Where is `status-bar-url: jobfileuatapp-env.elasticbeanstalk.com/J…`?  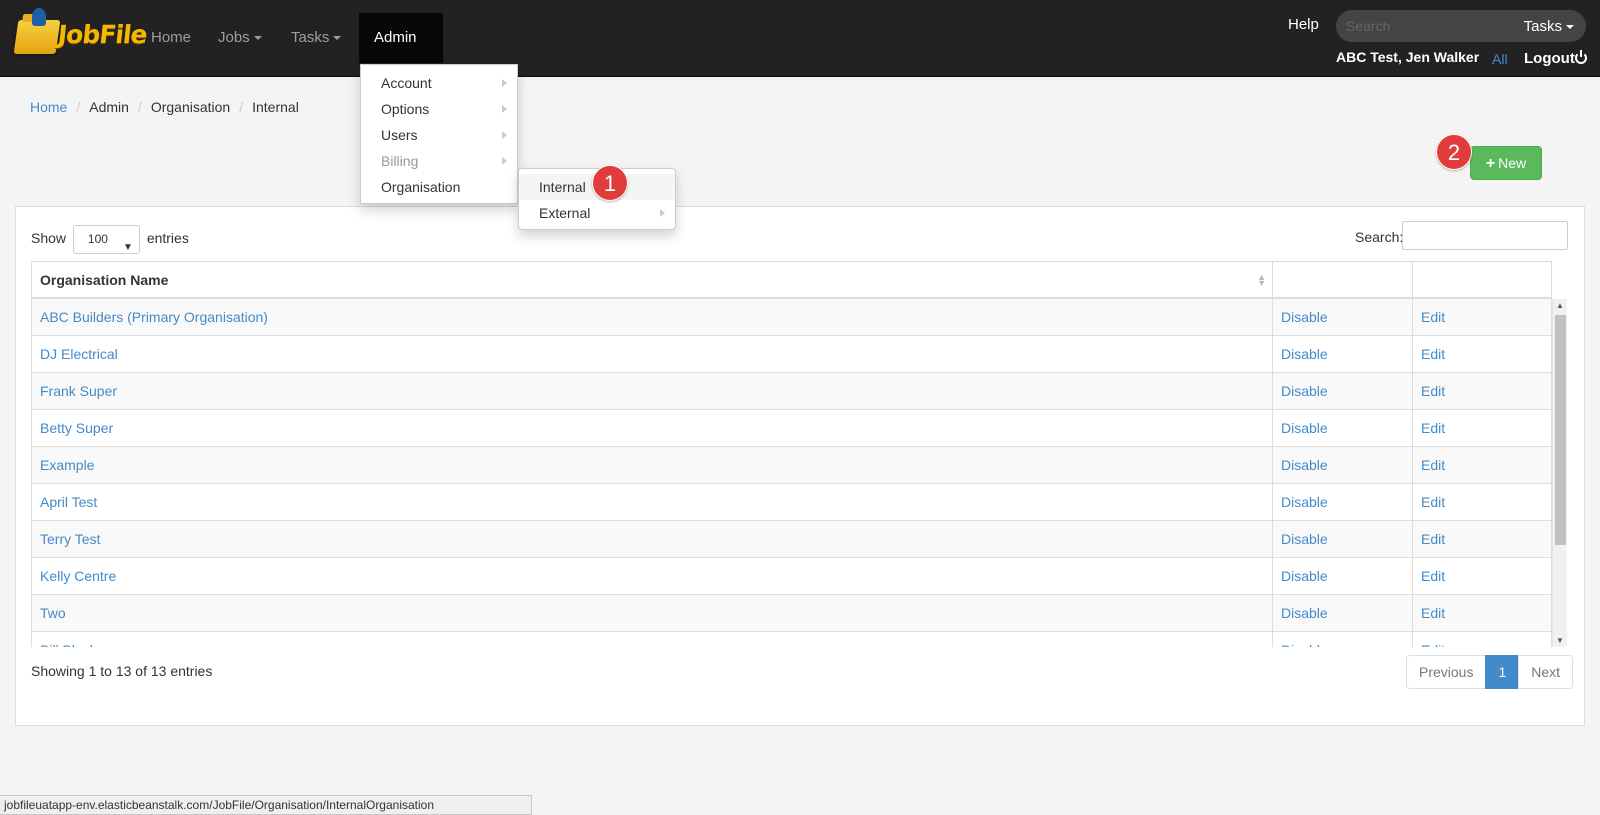
status-bar-url: jobfileuatapp-env.elasticbeanstalk.com/J… is located at coordinates (266, 805).